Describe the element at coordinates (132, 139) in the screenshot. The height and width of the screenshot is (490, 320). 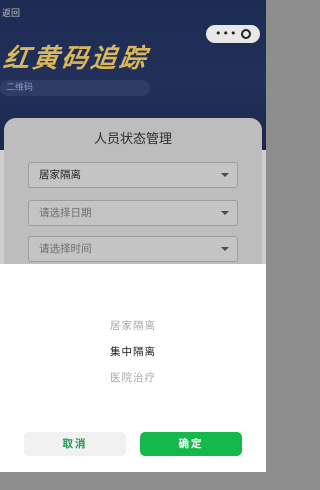
I see `dialog-title: 人员状态管理` at that location.